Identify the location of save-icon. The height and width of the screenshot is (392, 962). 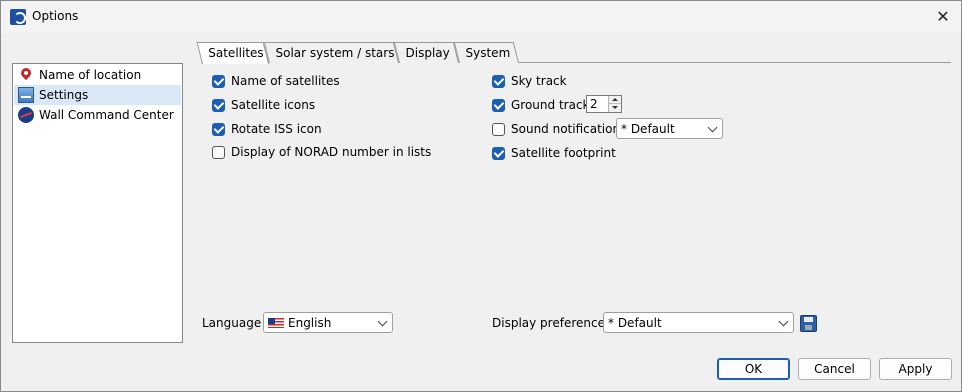
(808, 323).